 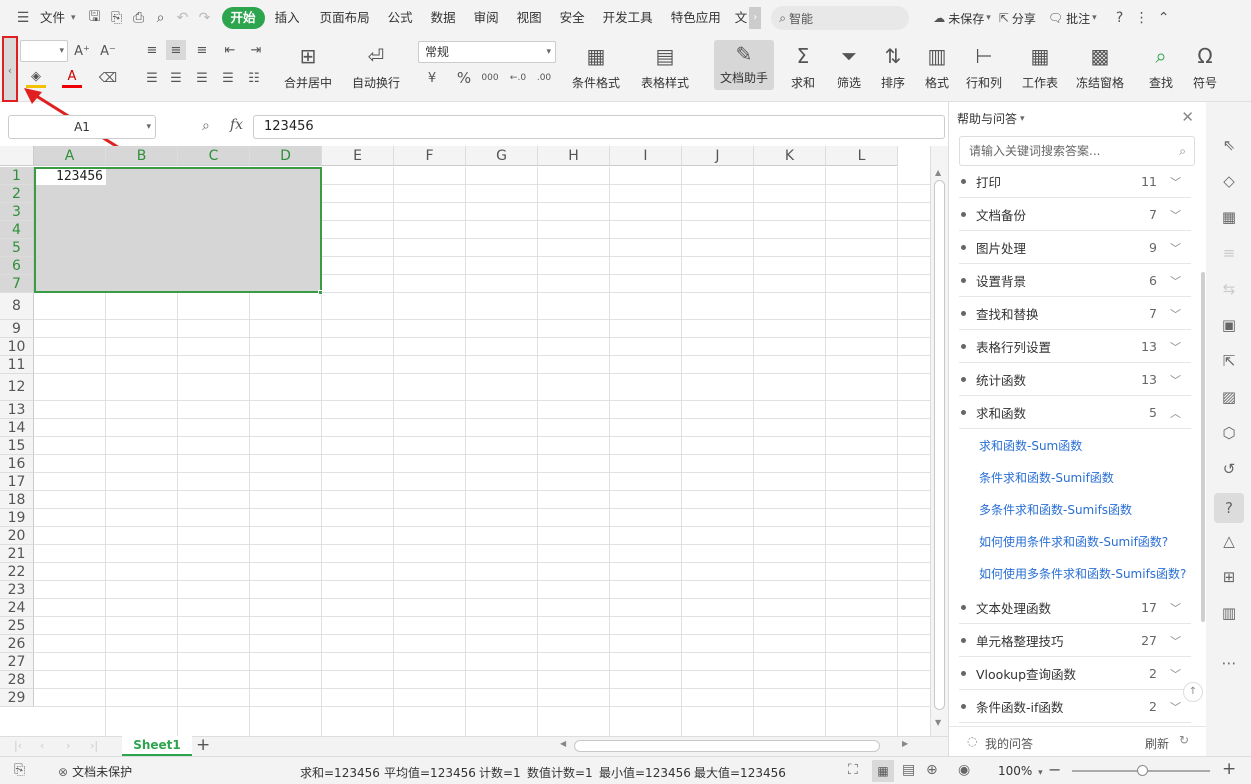 What do you see at coordinates (529, 18) in the screenshot?
I see `tab-view: 视图` at bounding box center [529, 18].